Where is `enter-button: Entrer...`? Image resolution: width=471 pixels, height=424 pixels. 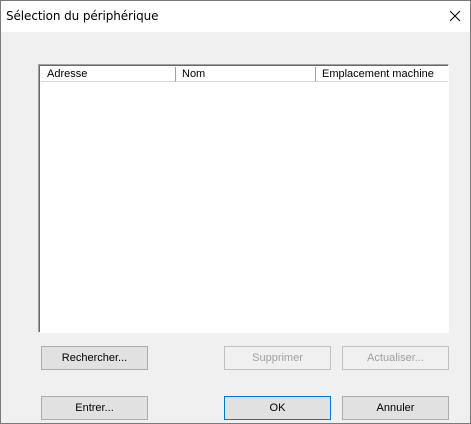 enter-button: Entrer... is located at coordinates (94, 408).